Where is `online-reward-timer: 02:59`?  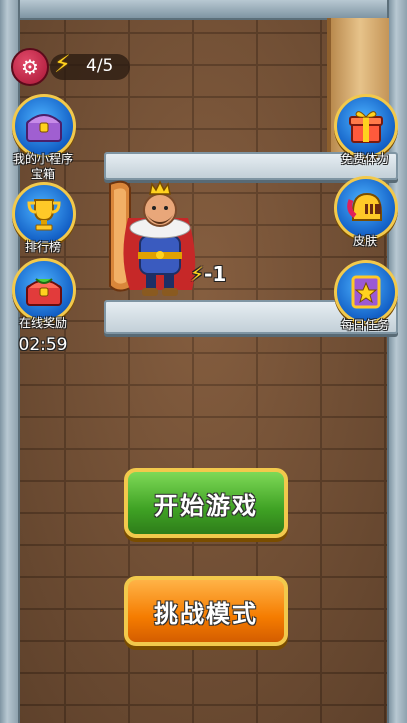 online-reward-timer: 02:59 is located at coordinates (43, 345).